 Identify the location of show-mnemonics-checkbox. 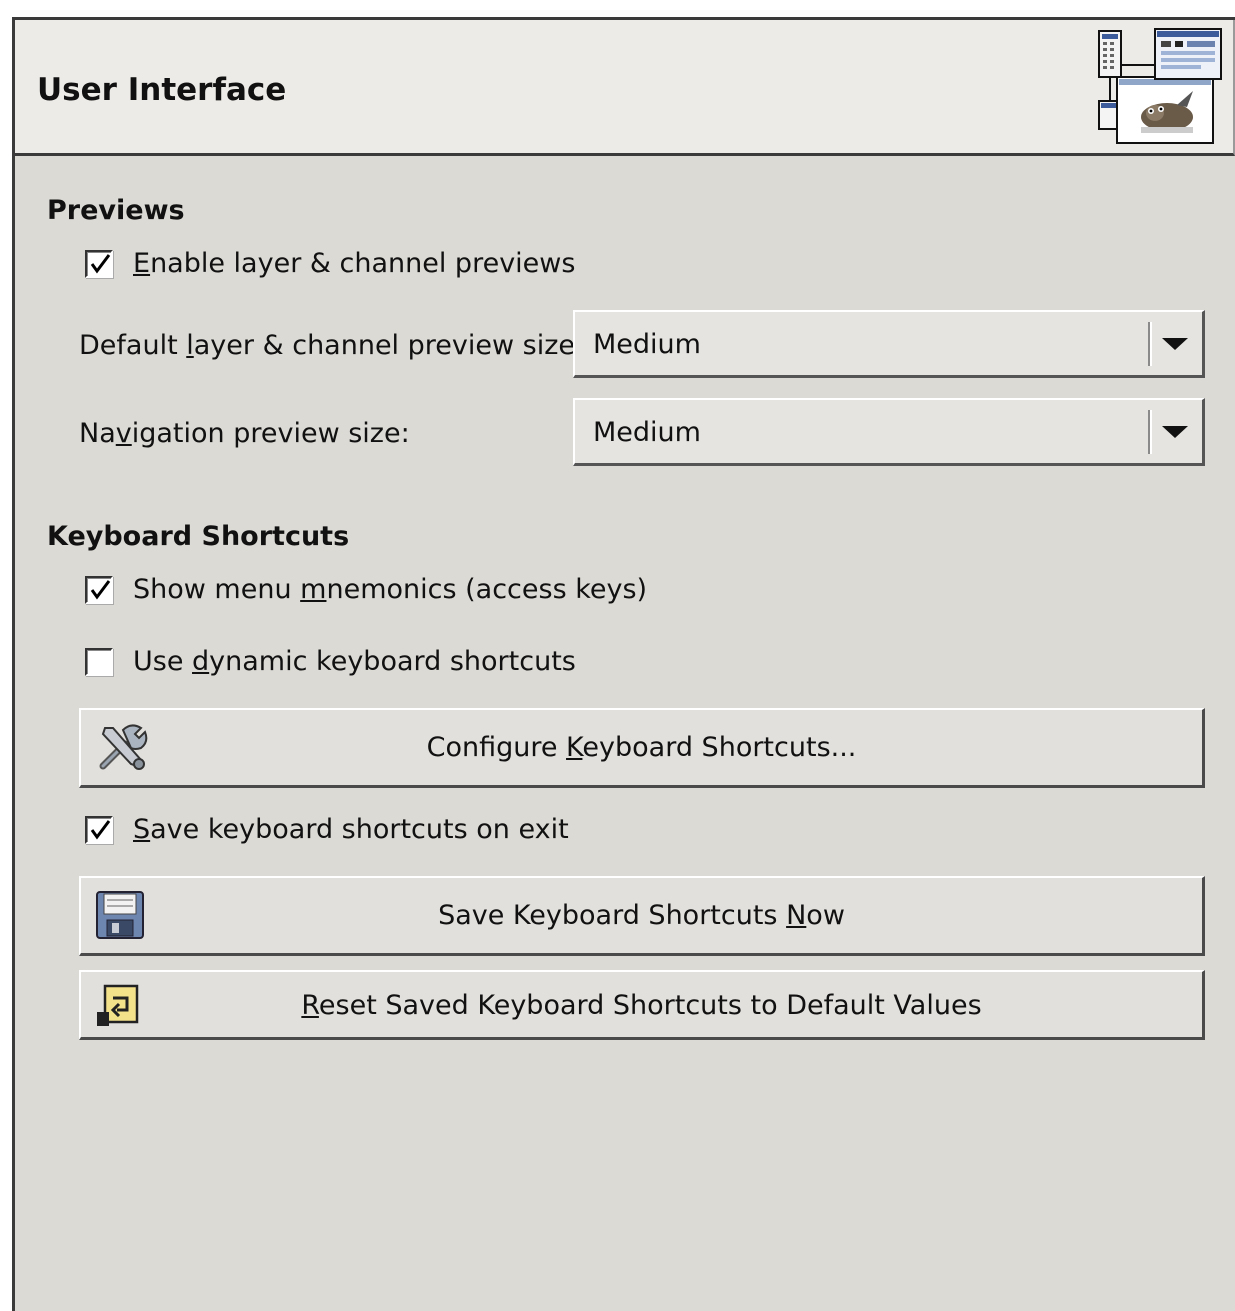
(99, 589).